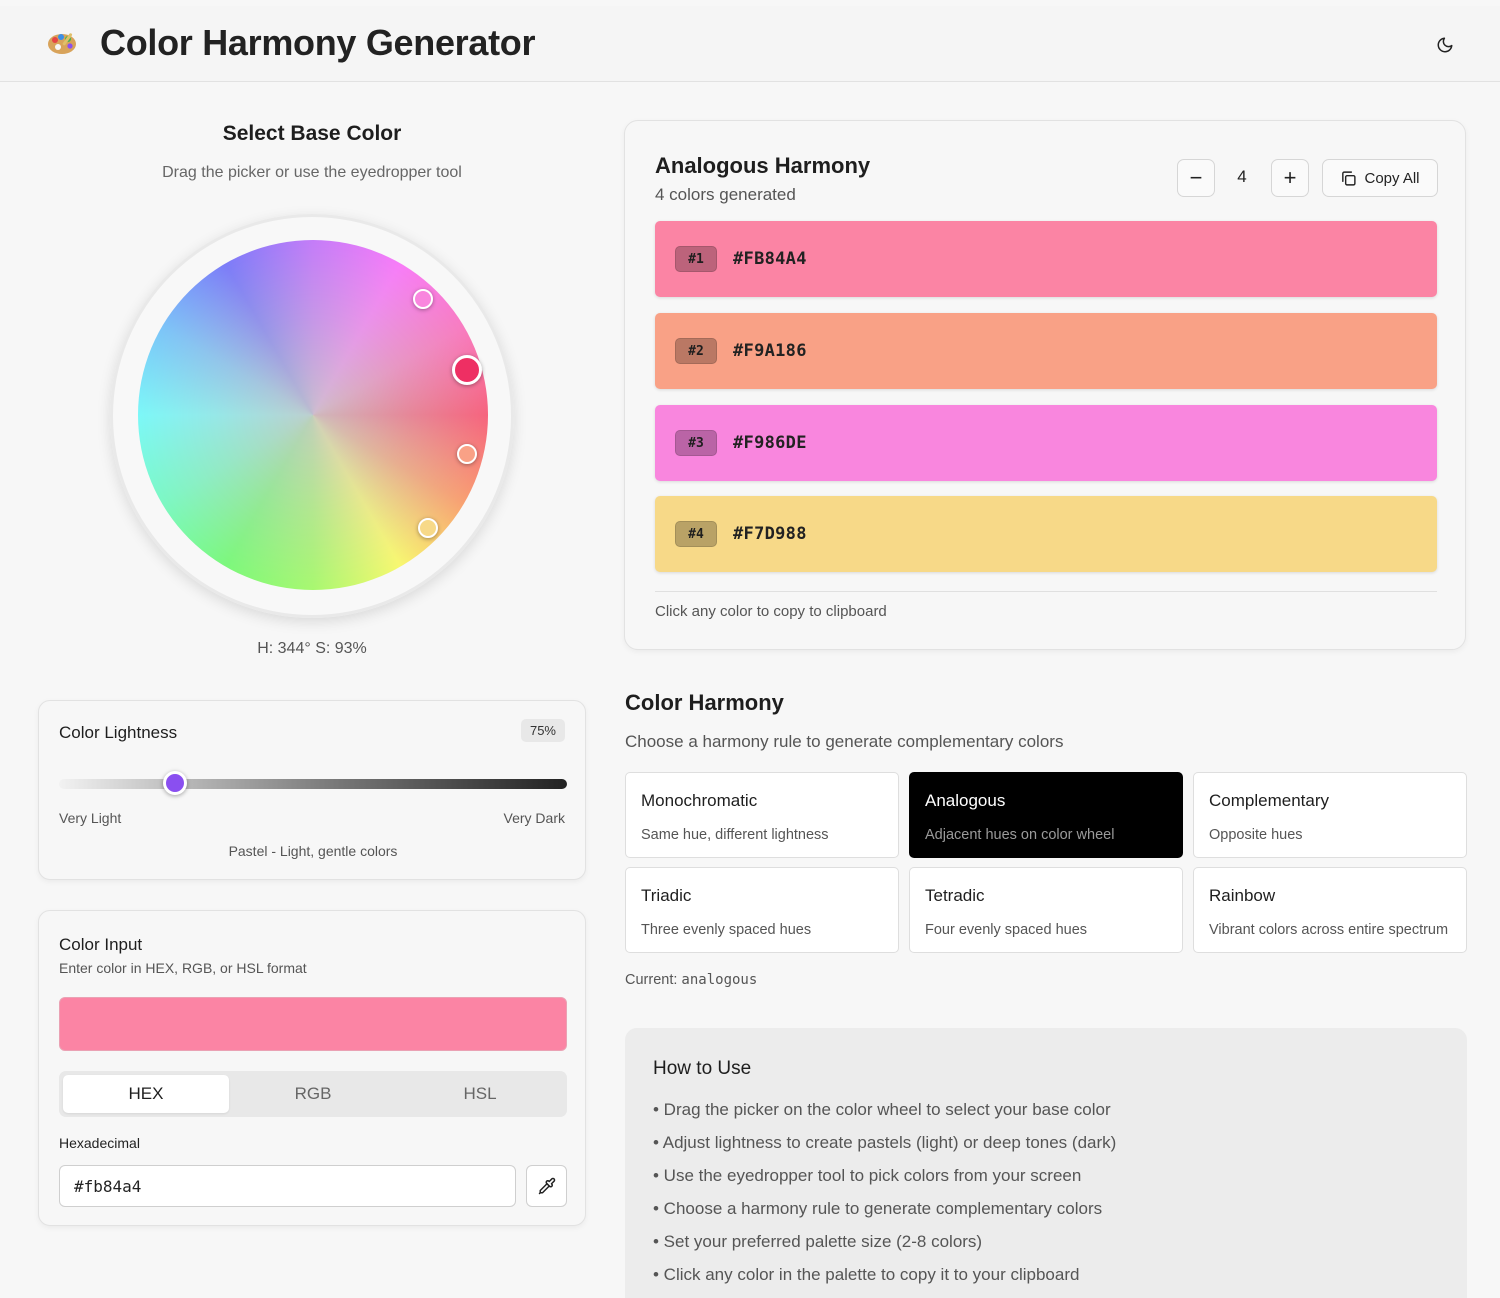 The image size is (1500, 1298). What do you see at coordinates (666, 895) in the screenshot?
I see `harmony-option-name: Triadic` at bounding box center [666, 895].